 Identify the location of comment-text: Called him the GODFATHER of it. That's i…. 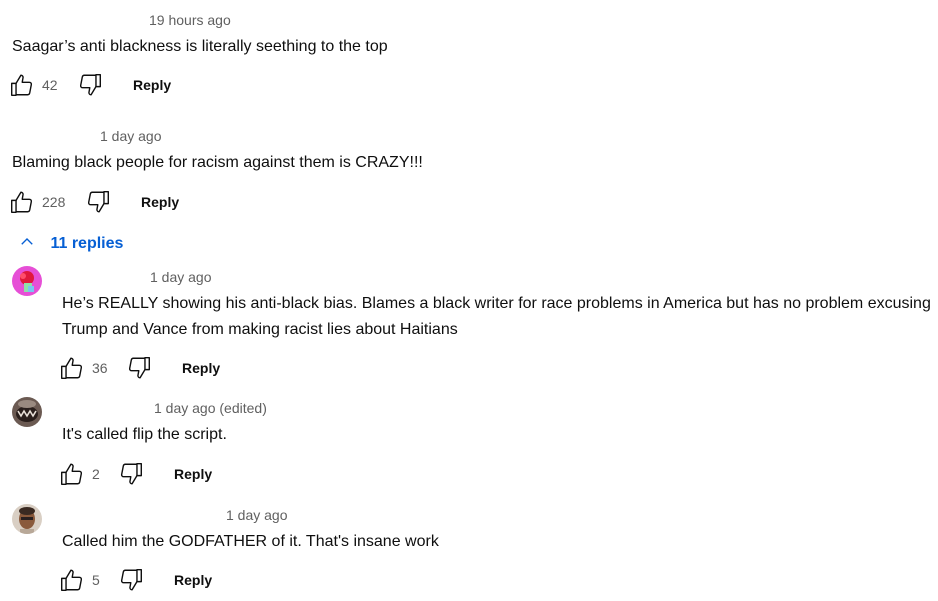
(250, 541).